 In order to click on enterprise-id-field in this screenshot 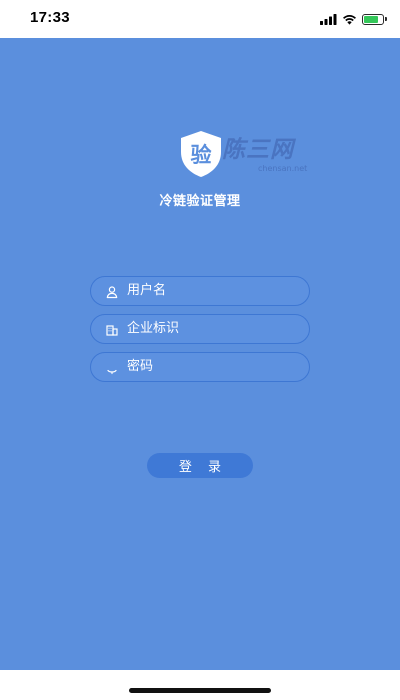, I will do `click(200, 329)`.